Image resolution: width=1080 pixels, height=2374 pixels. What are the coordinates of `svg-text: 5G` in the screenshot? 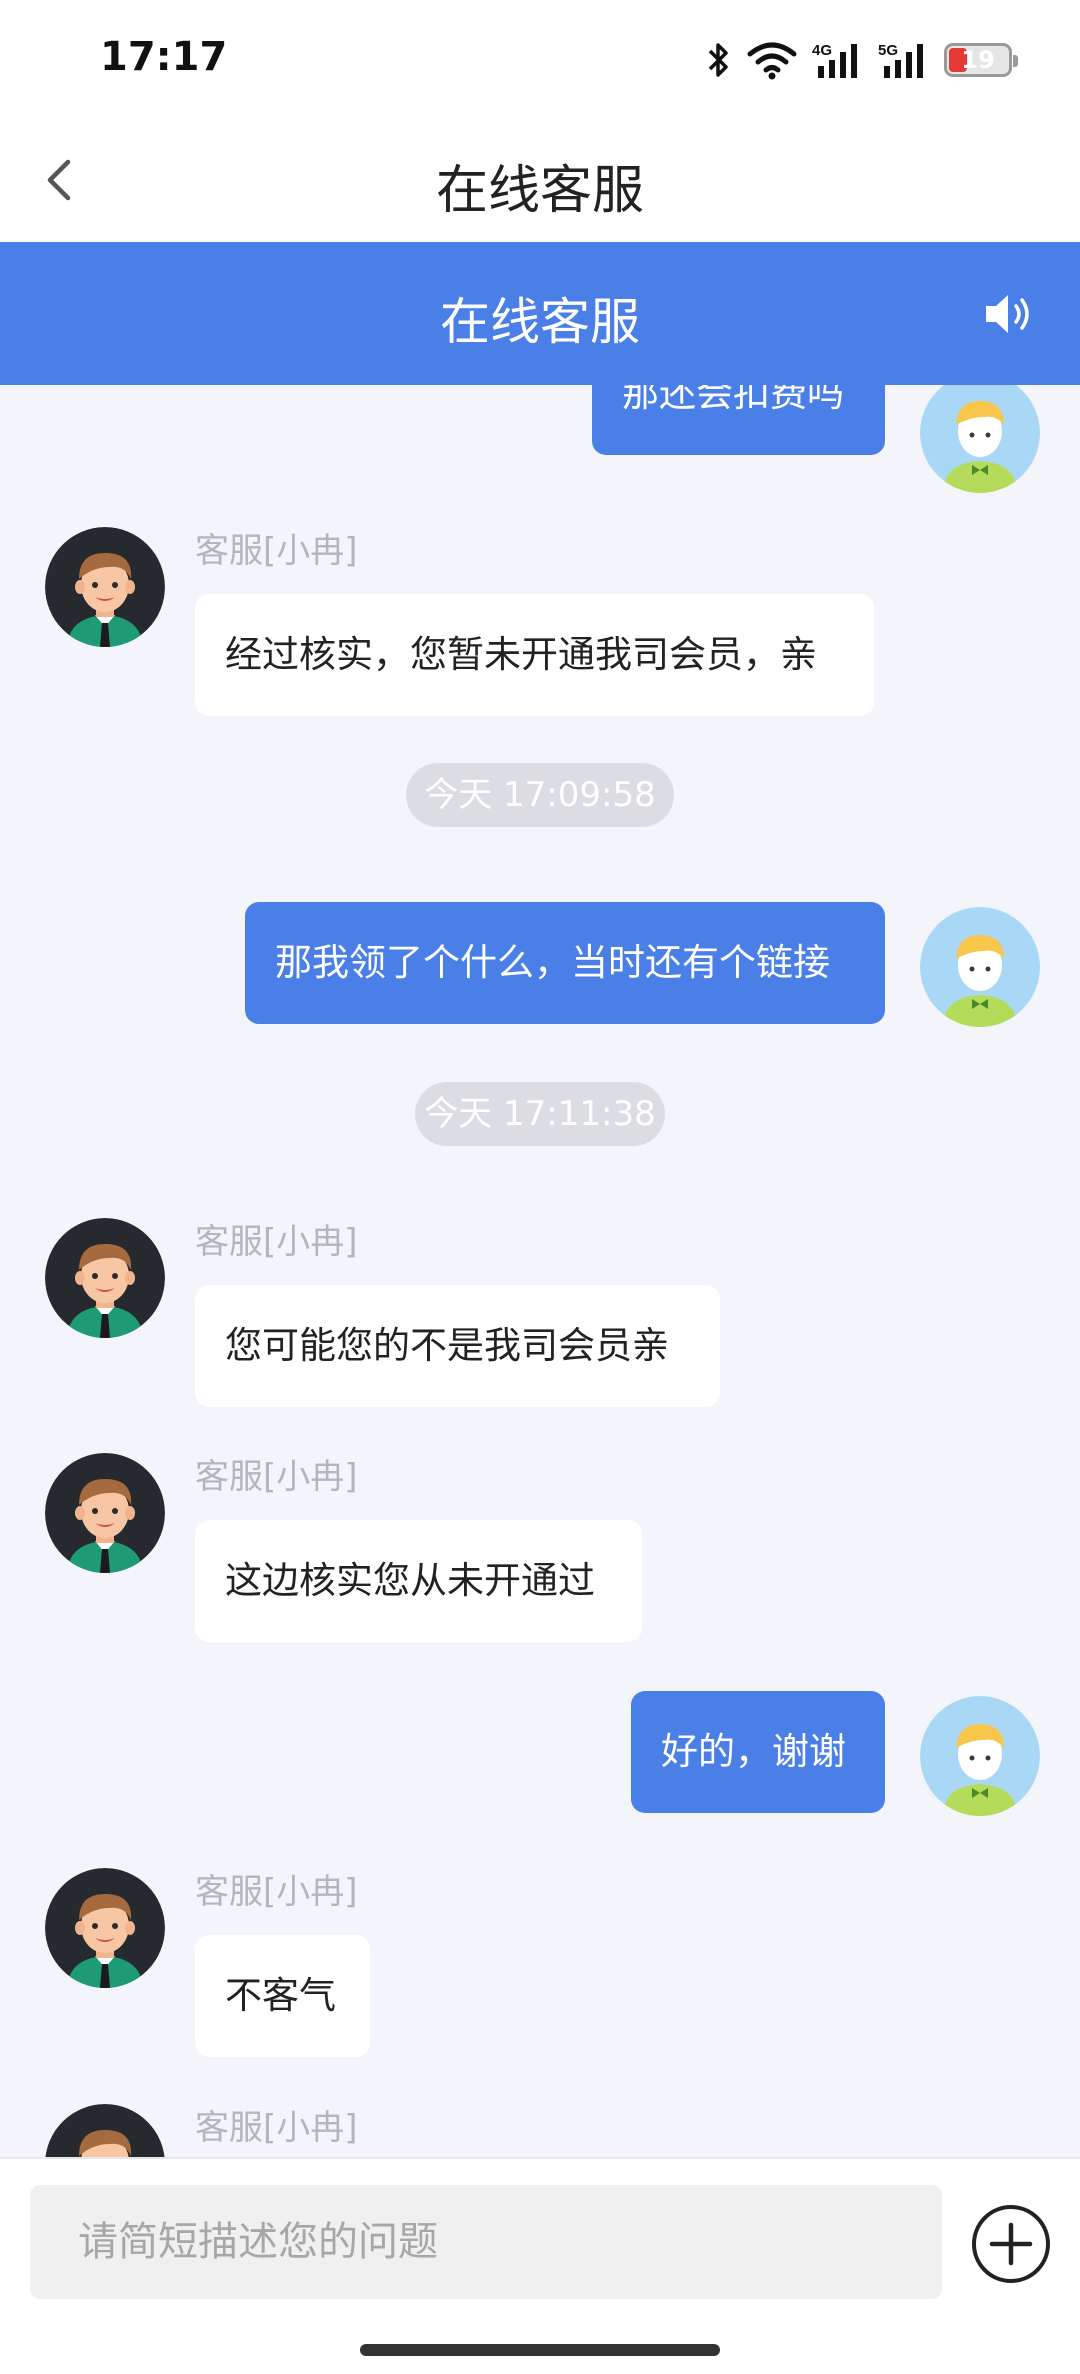 It's located at (888, 50).